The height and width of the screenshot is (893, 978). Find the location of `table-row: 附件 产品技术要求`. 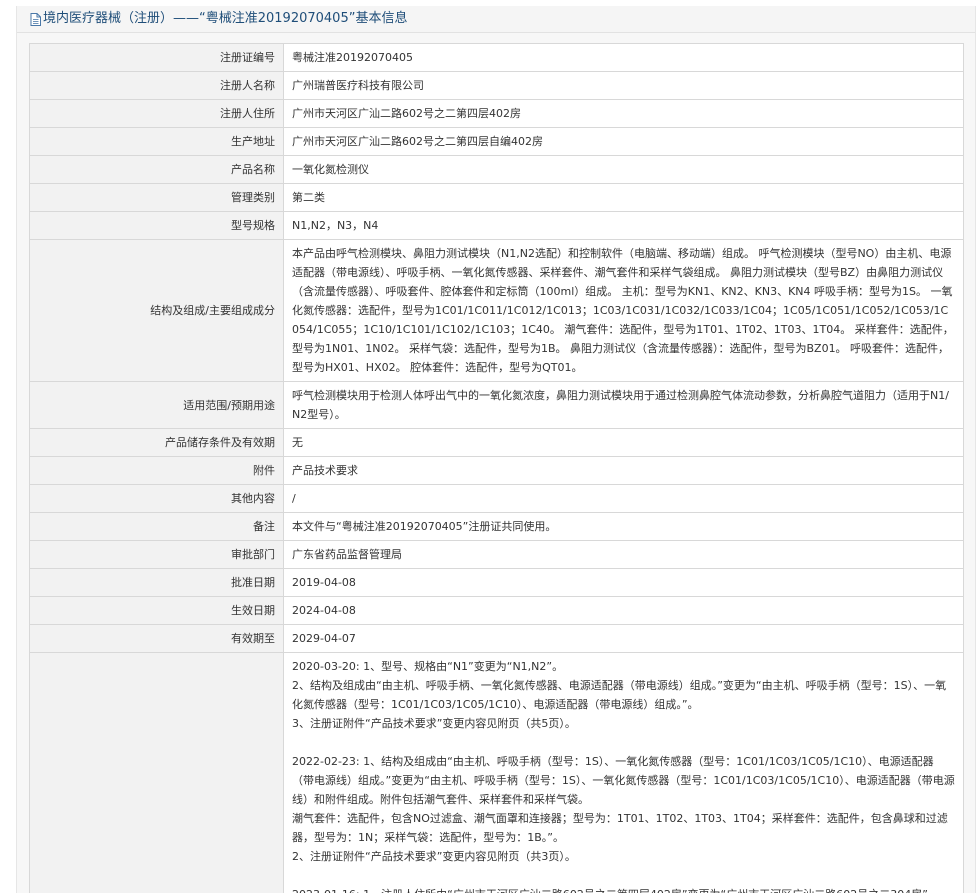

table-row: 附件 产品技术要求 is located at coordinates (496, 470).